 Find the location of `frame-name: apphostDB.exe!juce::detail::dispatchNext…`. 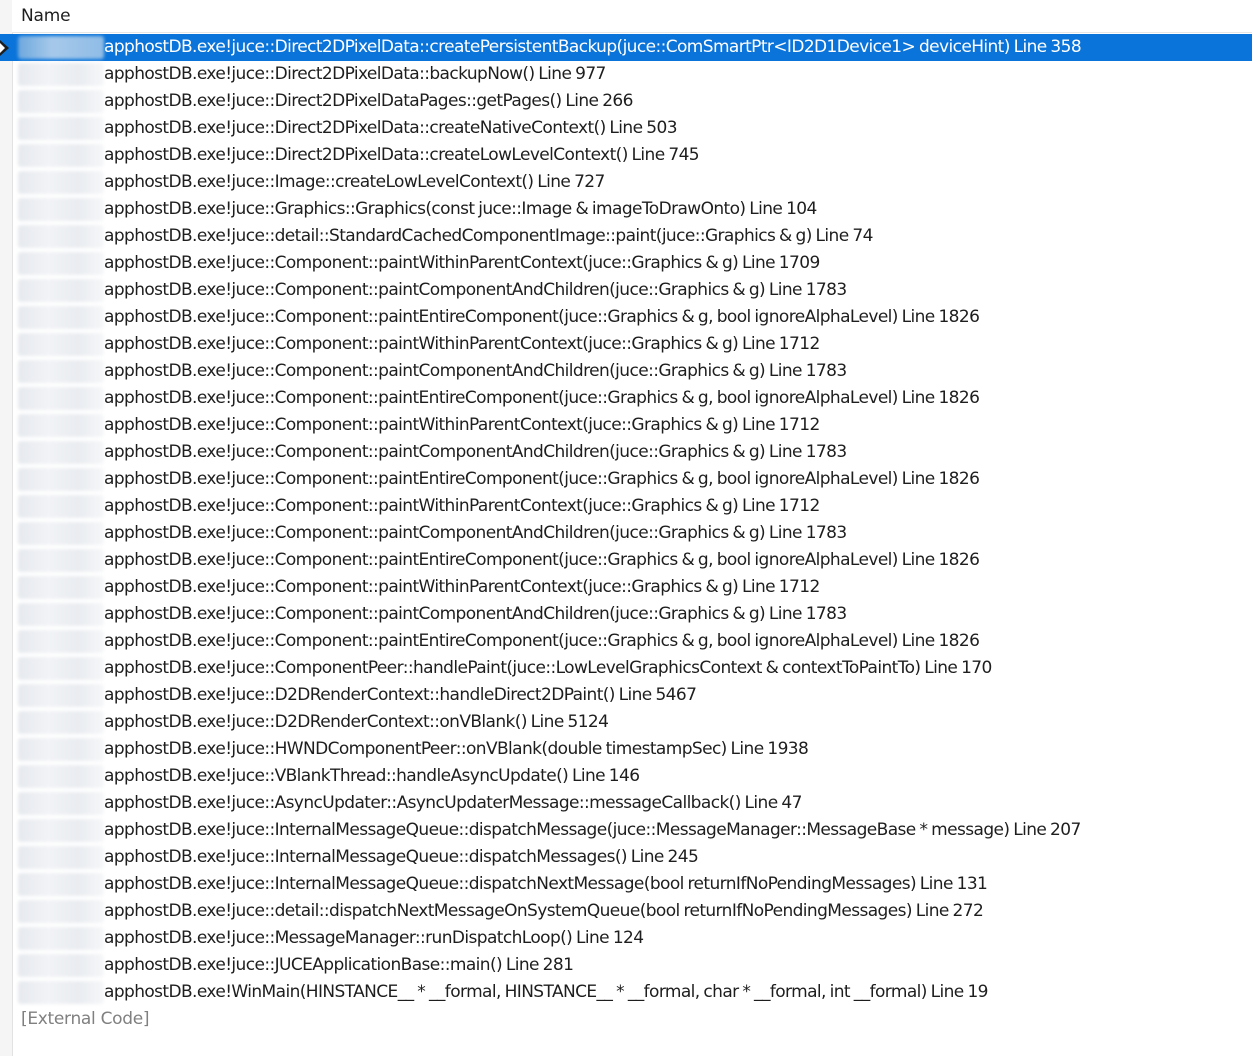

frame-name: apphostDB.exe!juce::detail::dispatchNext… is located at coordinates (544, 911).